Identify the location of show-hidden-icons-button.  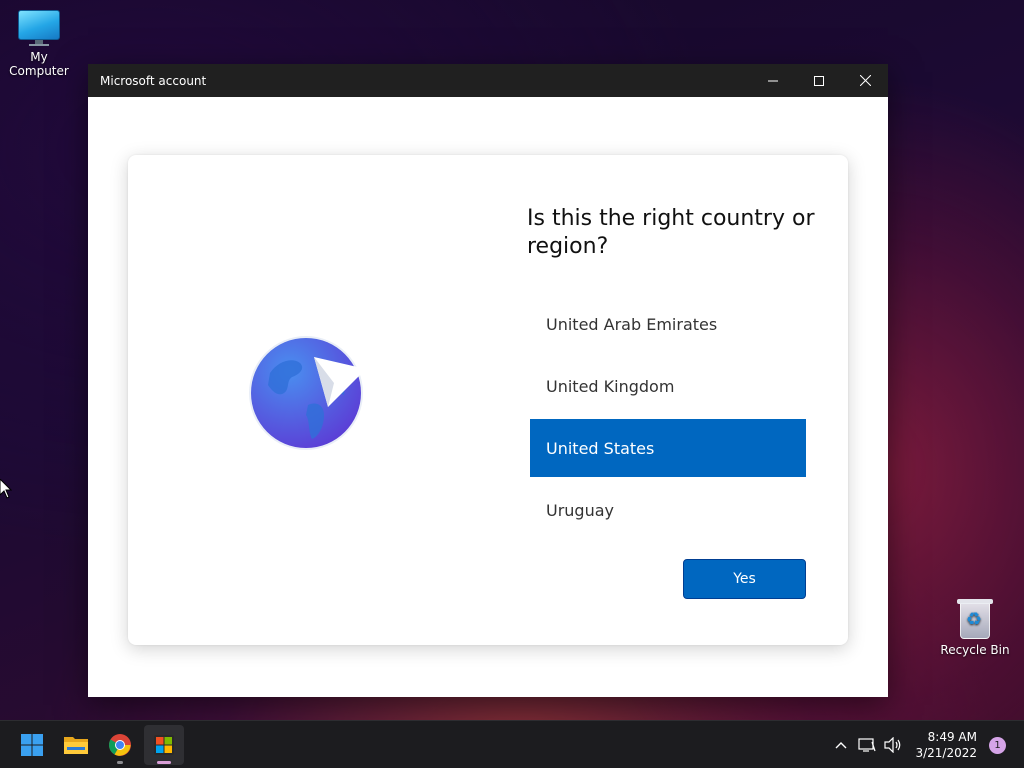
(841, 745).